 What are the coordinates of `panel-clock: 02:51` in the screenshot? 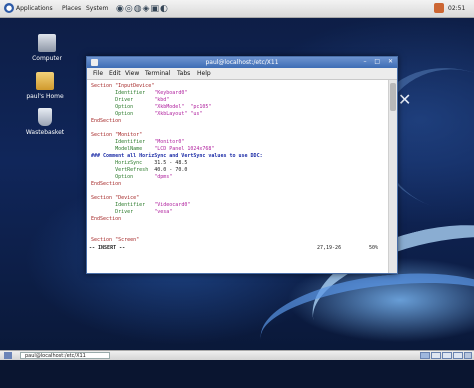 It's located at (456, 9).